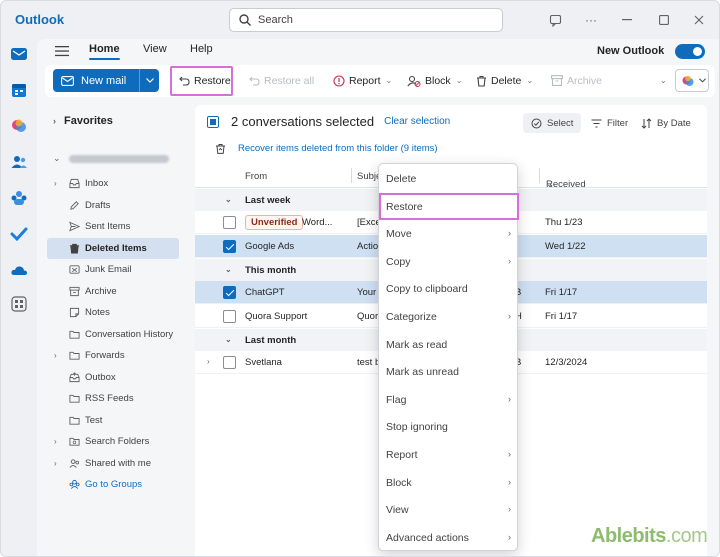  I want to click on menu-item-label: Restore, so click(404, 206).